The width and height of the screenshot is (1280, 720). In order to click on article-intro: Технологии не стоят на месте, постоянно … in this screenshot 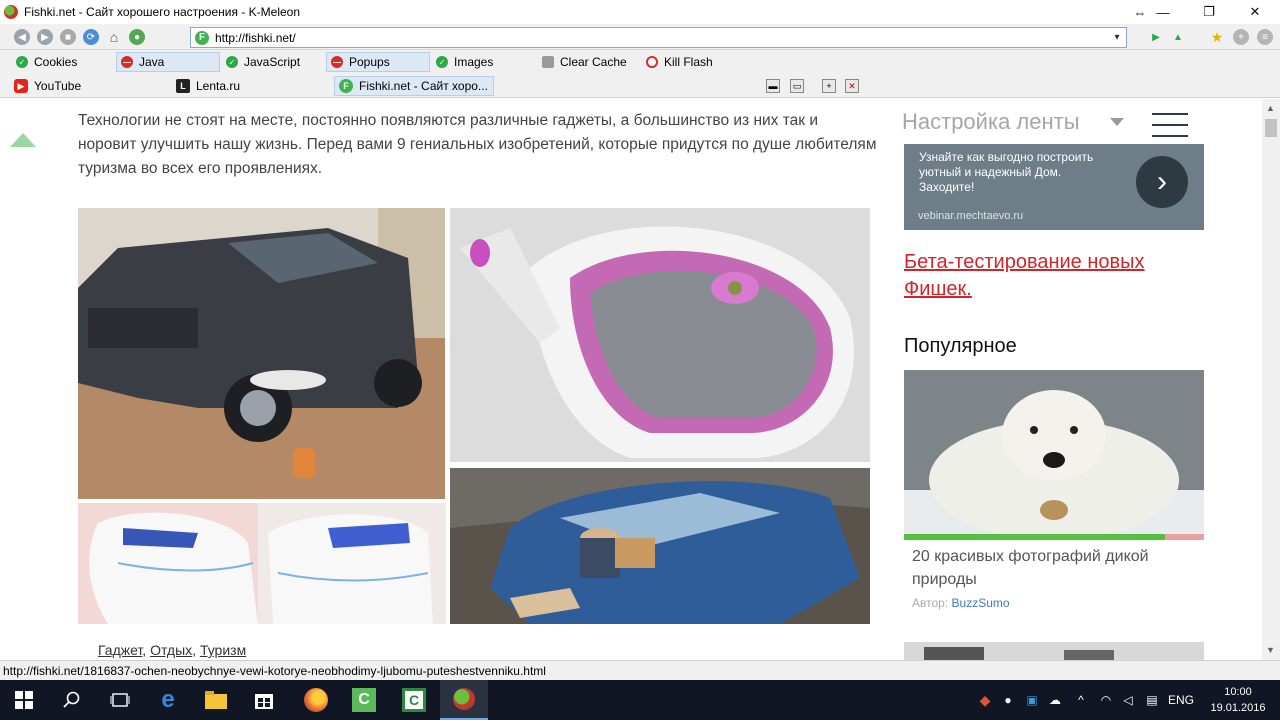, I will do `click(477, 144)`.